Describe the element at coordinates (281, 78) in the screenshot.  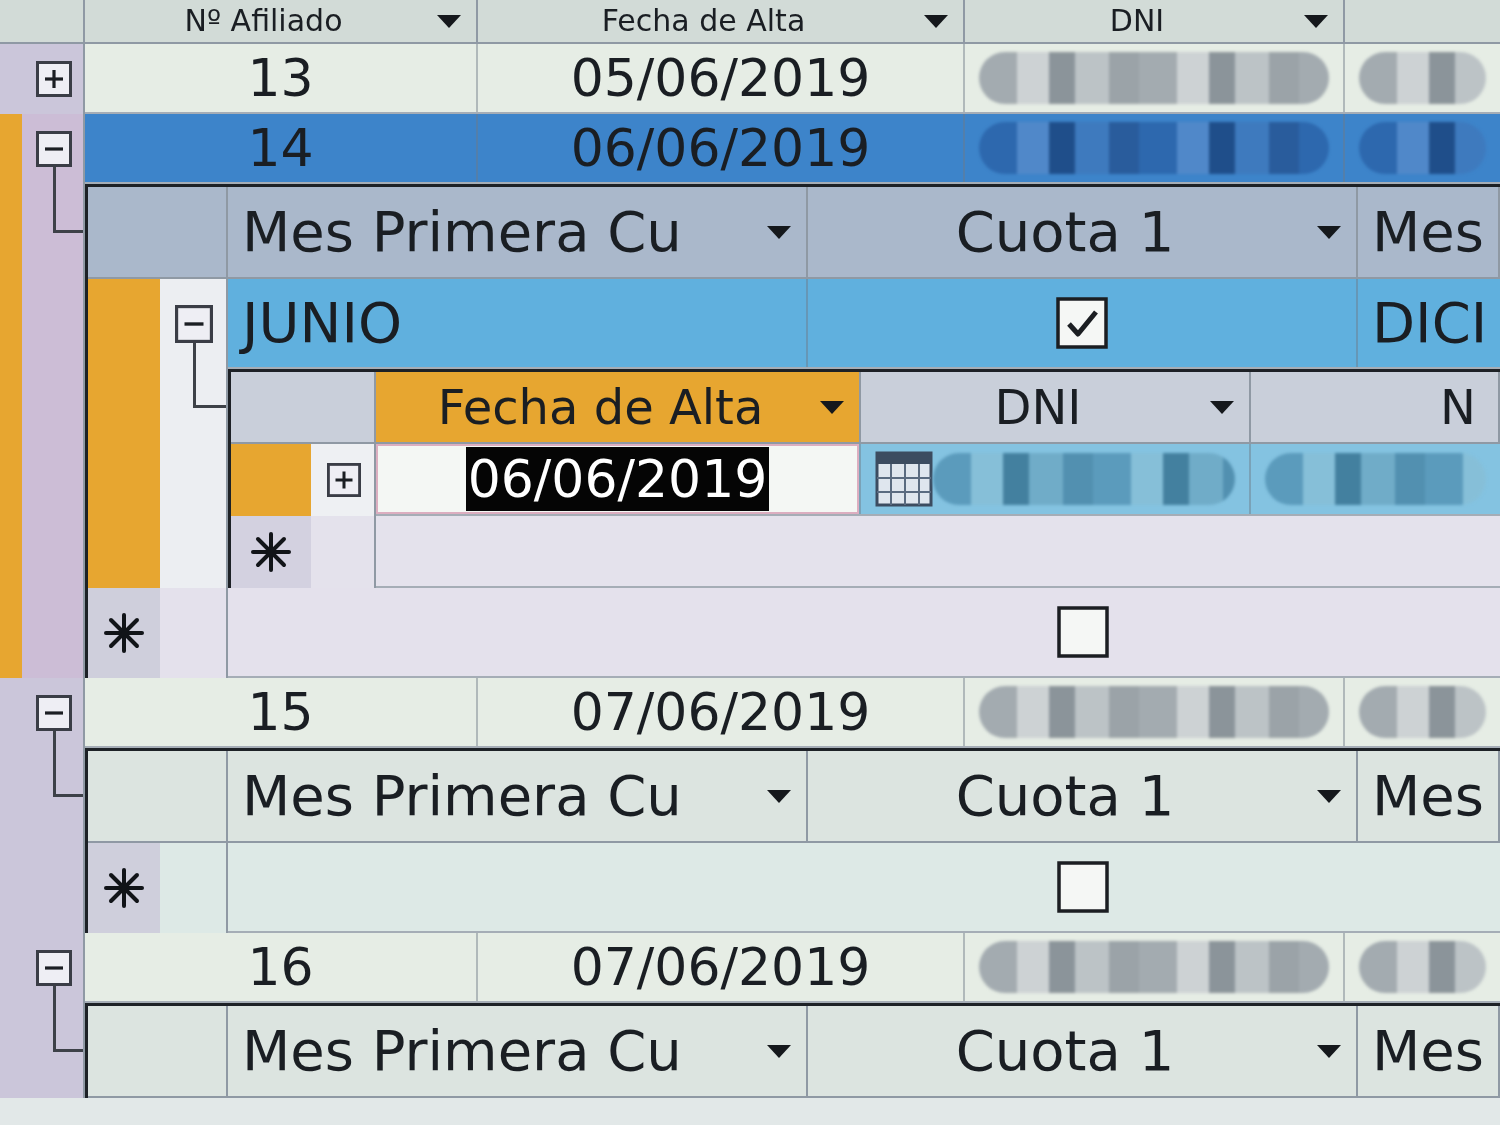
I see `table-cell: 13` at that location.